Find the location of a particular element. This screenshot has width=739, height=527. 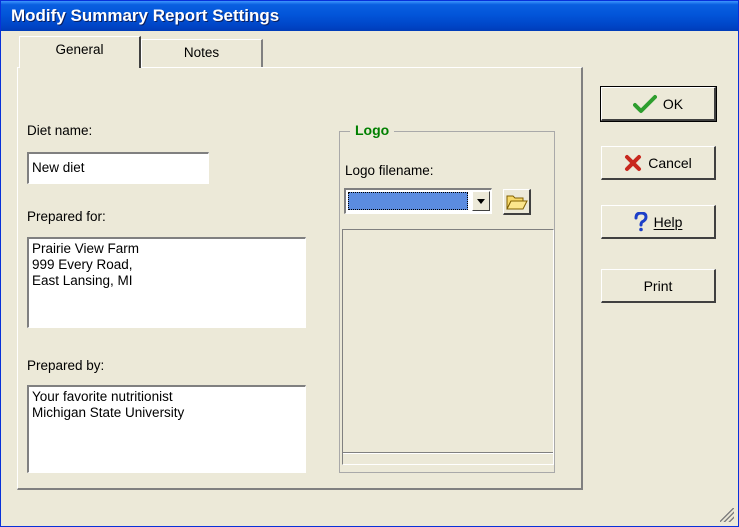

window-title: Modify Summary Report Settings is located at coordinates (145, 15).